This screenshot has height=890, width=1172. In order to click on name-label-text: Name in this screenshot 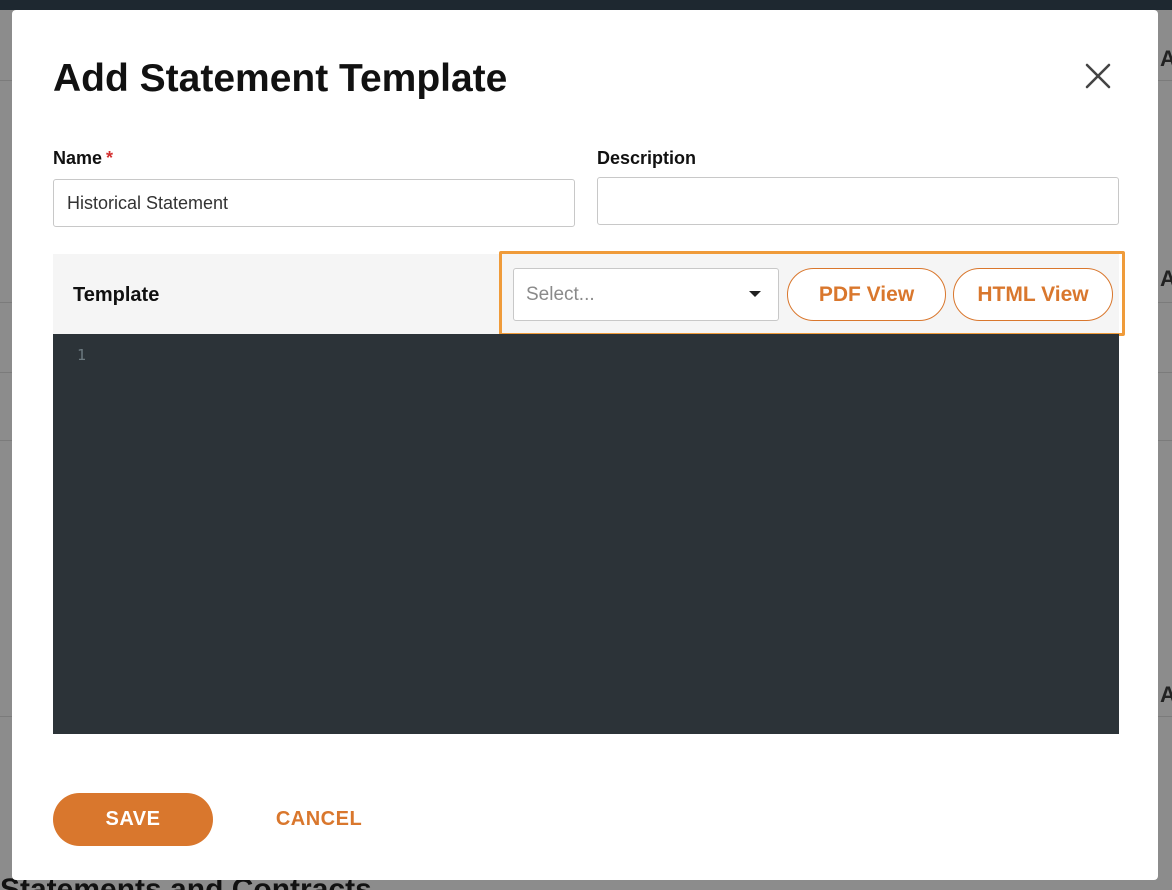, I will do `click(78, 158)`.